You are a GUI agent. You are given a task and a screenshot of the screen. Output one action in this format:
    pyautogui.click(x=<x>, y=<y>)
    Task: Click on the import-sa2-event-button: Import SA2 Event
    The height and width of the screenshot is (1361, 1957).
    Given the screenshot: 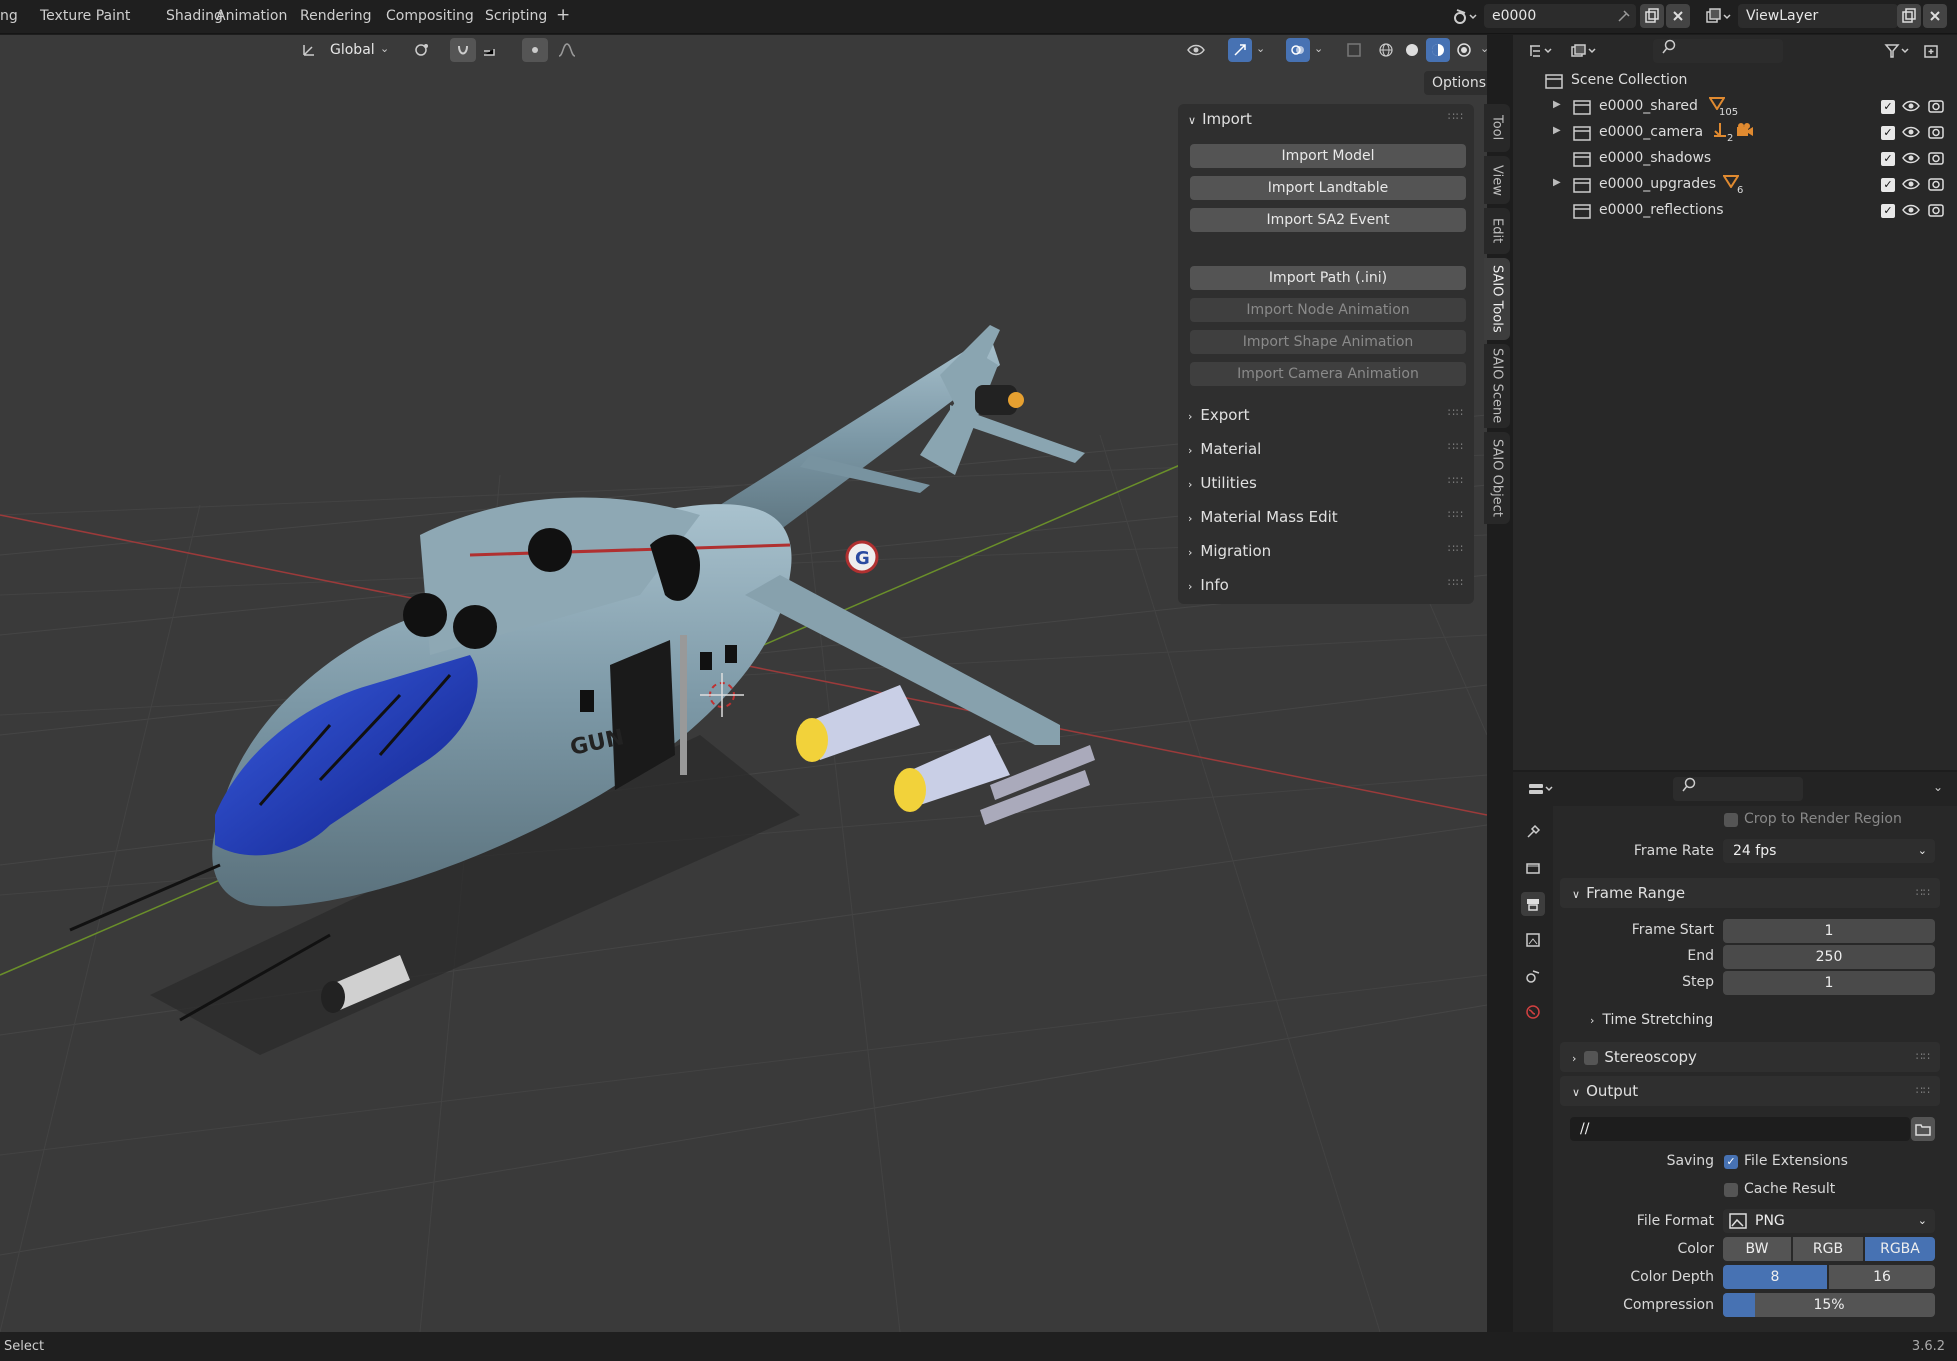 What is the action you would take?
    pyautogui.click(x=1328, y=220)
    